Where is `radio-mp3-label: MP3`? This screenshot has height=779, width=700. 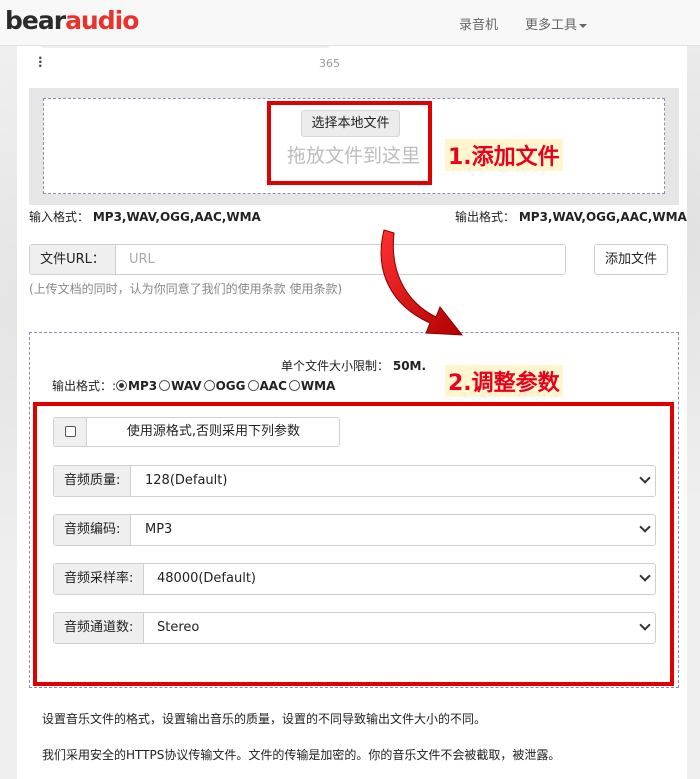
radio-mp3-label: MP3 is located at coordinates (143, 385).